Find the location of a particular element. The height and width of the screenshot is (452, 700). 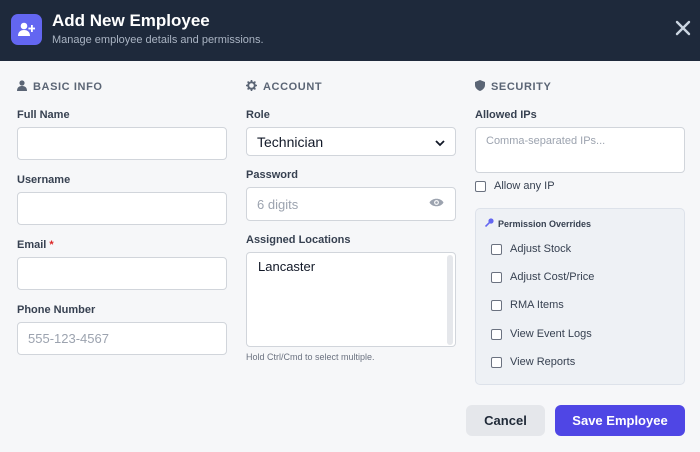

allow-any-ip-label: Allow any IP is located at coordinates (524, 186).